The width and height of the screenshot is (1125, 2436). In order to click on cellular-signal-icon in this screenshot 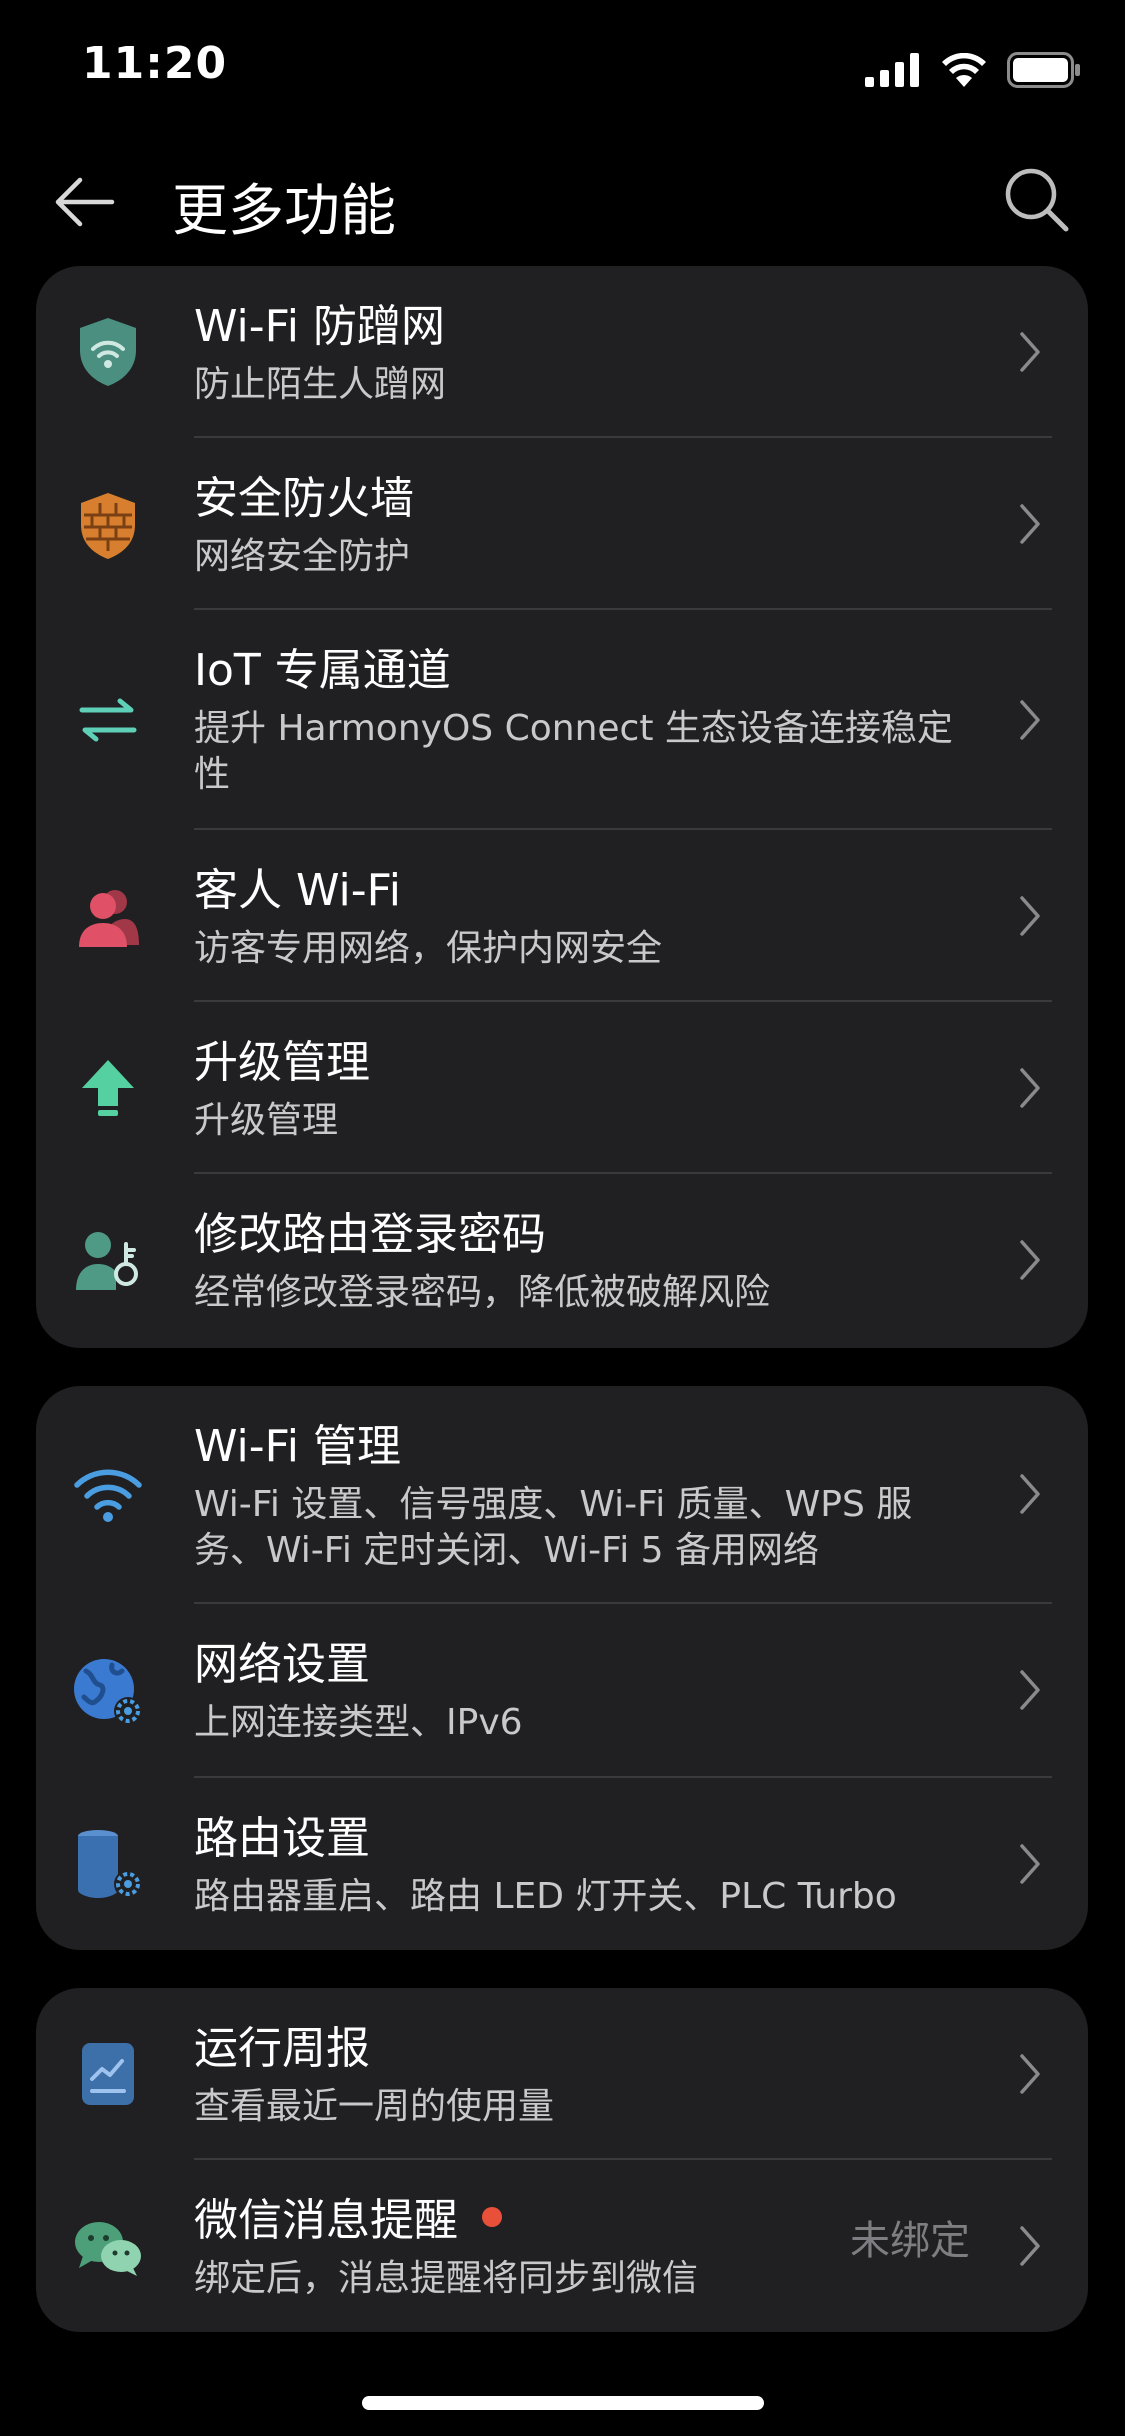, I will do `click(892, 70)`.